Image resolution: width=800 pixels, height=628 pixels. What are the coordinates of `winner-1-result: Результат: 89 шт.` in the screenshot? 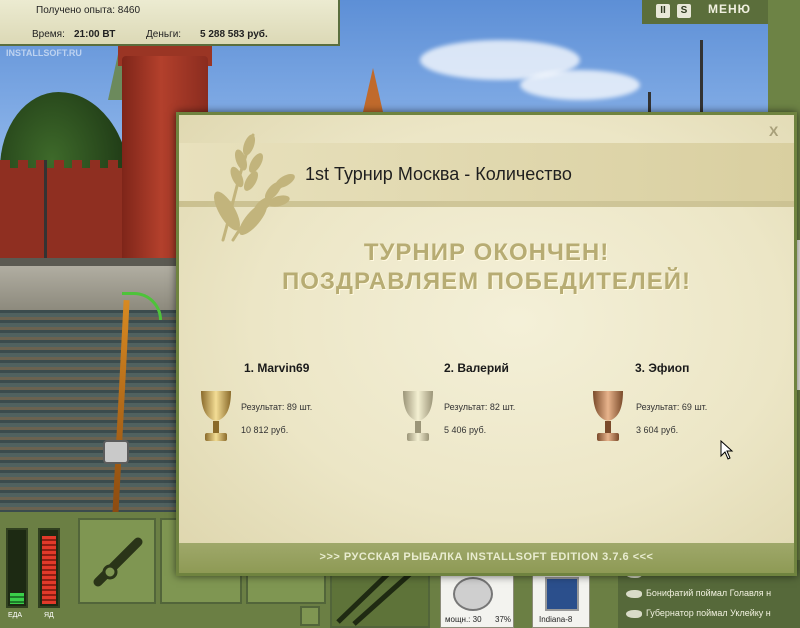 It's located at (277, 407).